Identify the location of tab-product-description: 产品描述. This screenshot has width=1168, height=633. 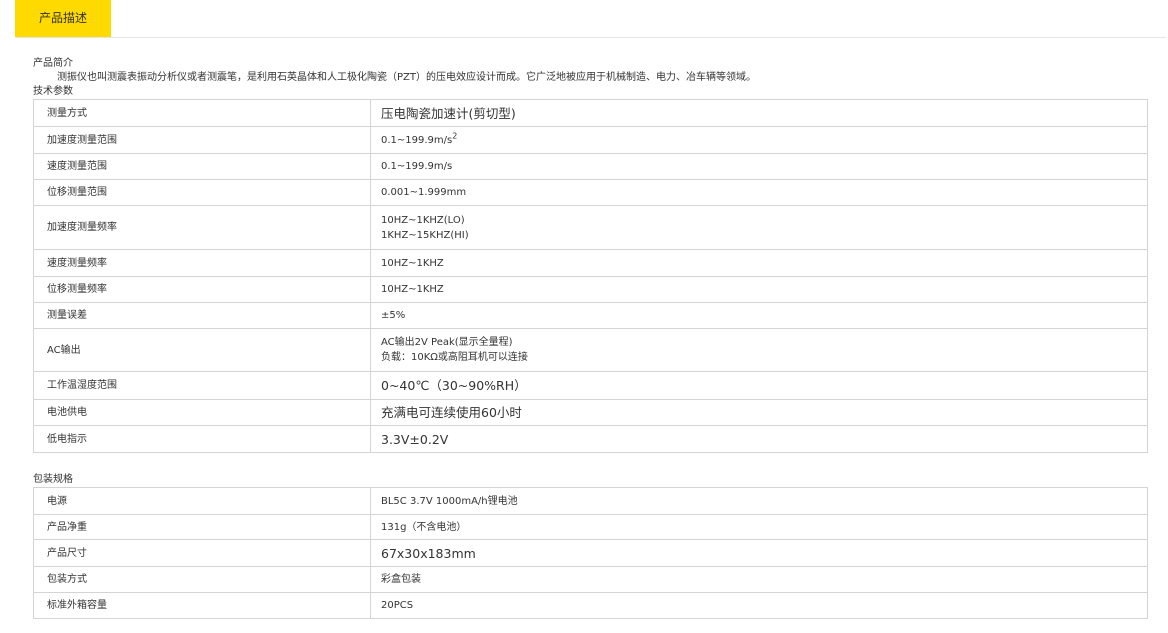
(63, 18).